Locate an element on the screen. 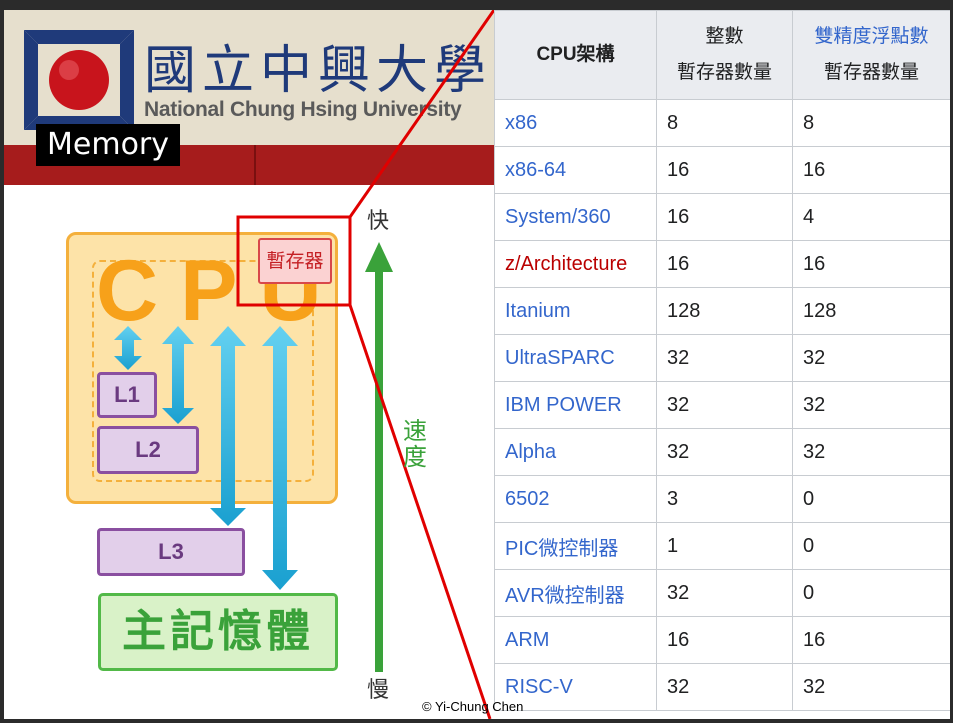 Image resolution: width=953 pixels, height=723 pixels. arrow-cpu-memory-icon is located at coordinates (280, 458).